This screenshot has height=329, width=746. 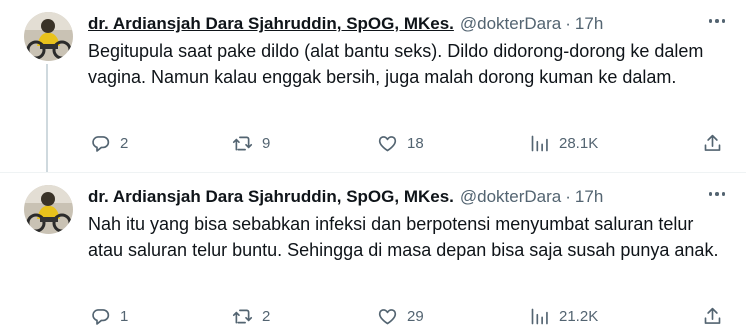 I want to click on view-count: 21.2K, so click(x=579, y=316).